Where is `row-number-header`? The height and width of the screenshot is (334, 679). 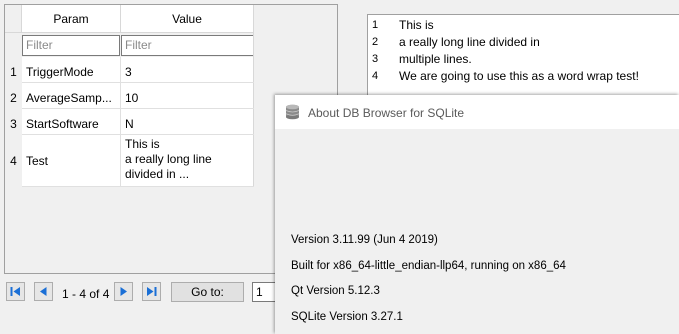
row-number-header is located at coordinates (13, 19).